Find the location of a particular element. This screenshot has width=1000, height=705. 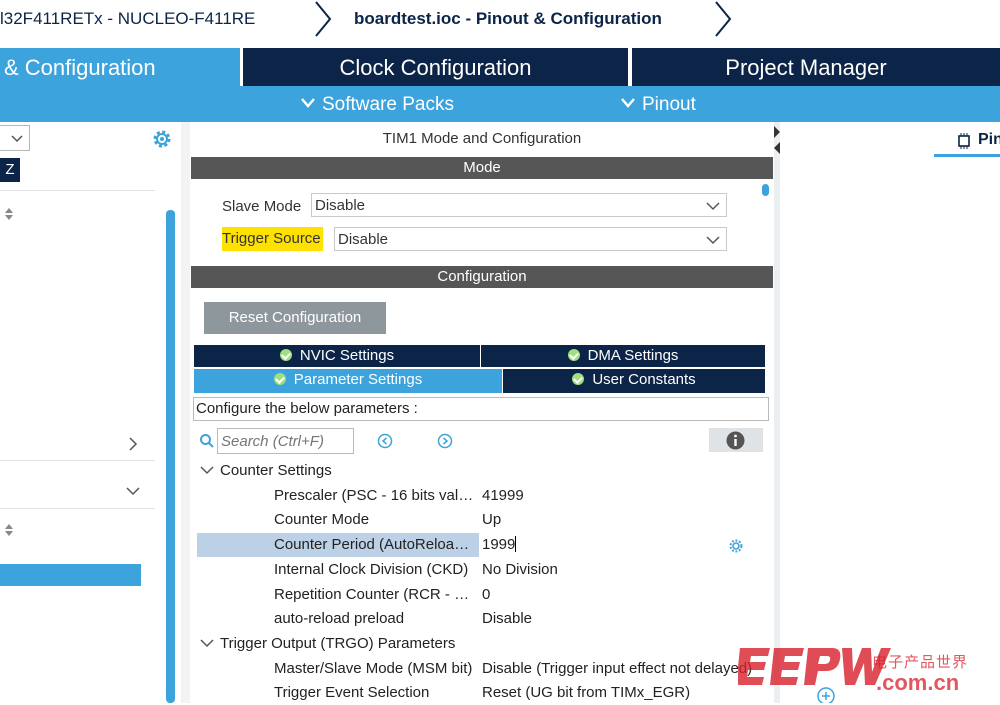

param-value: 0 is located at coordinates (486, 595).